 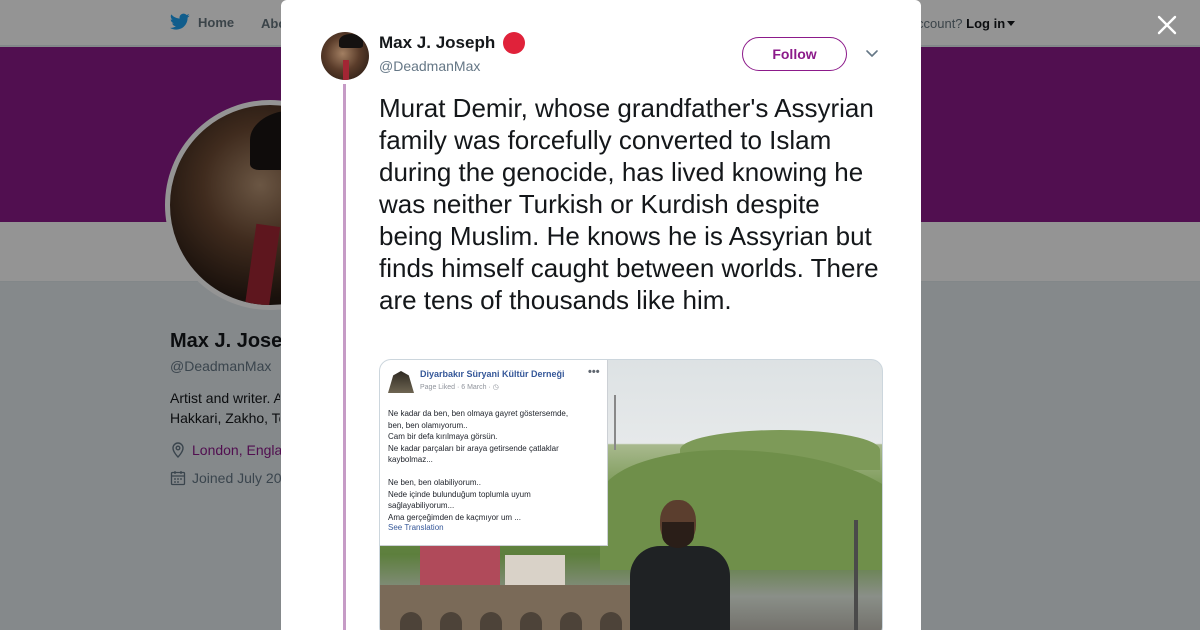 What do you see at coordinates (872, 54) in the screenshot?
I see `chevron-down-icon` at bounding box center [872, 54].